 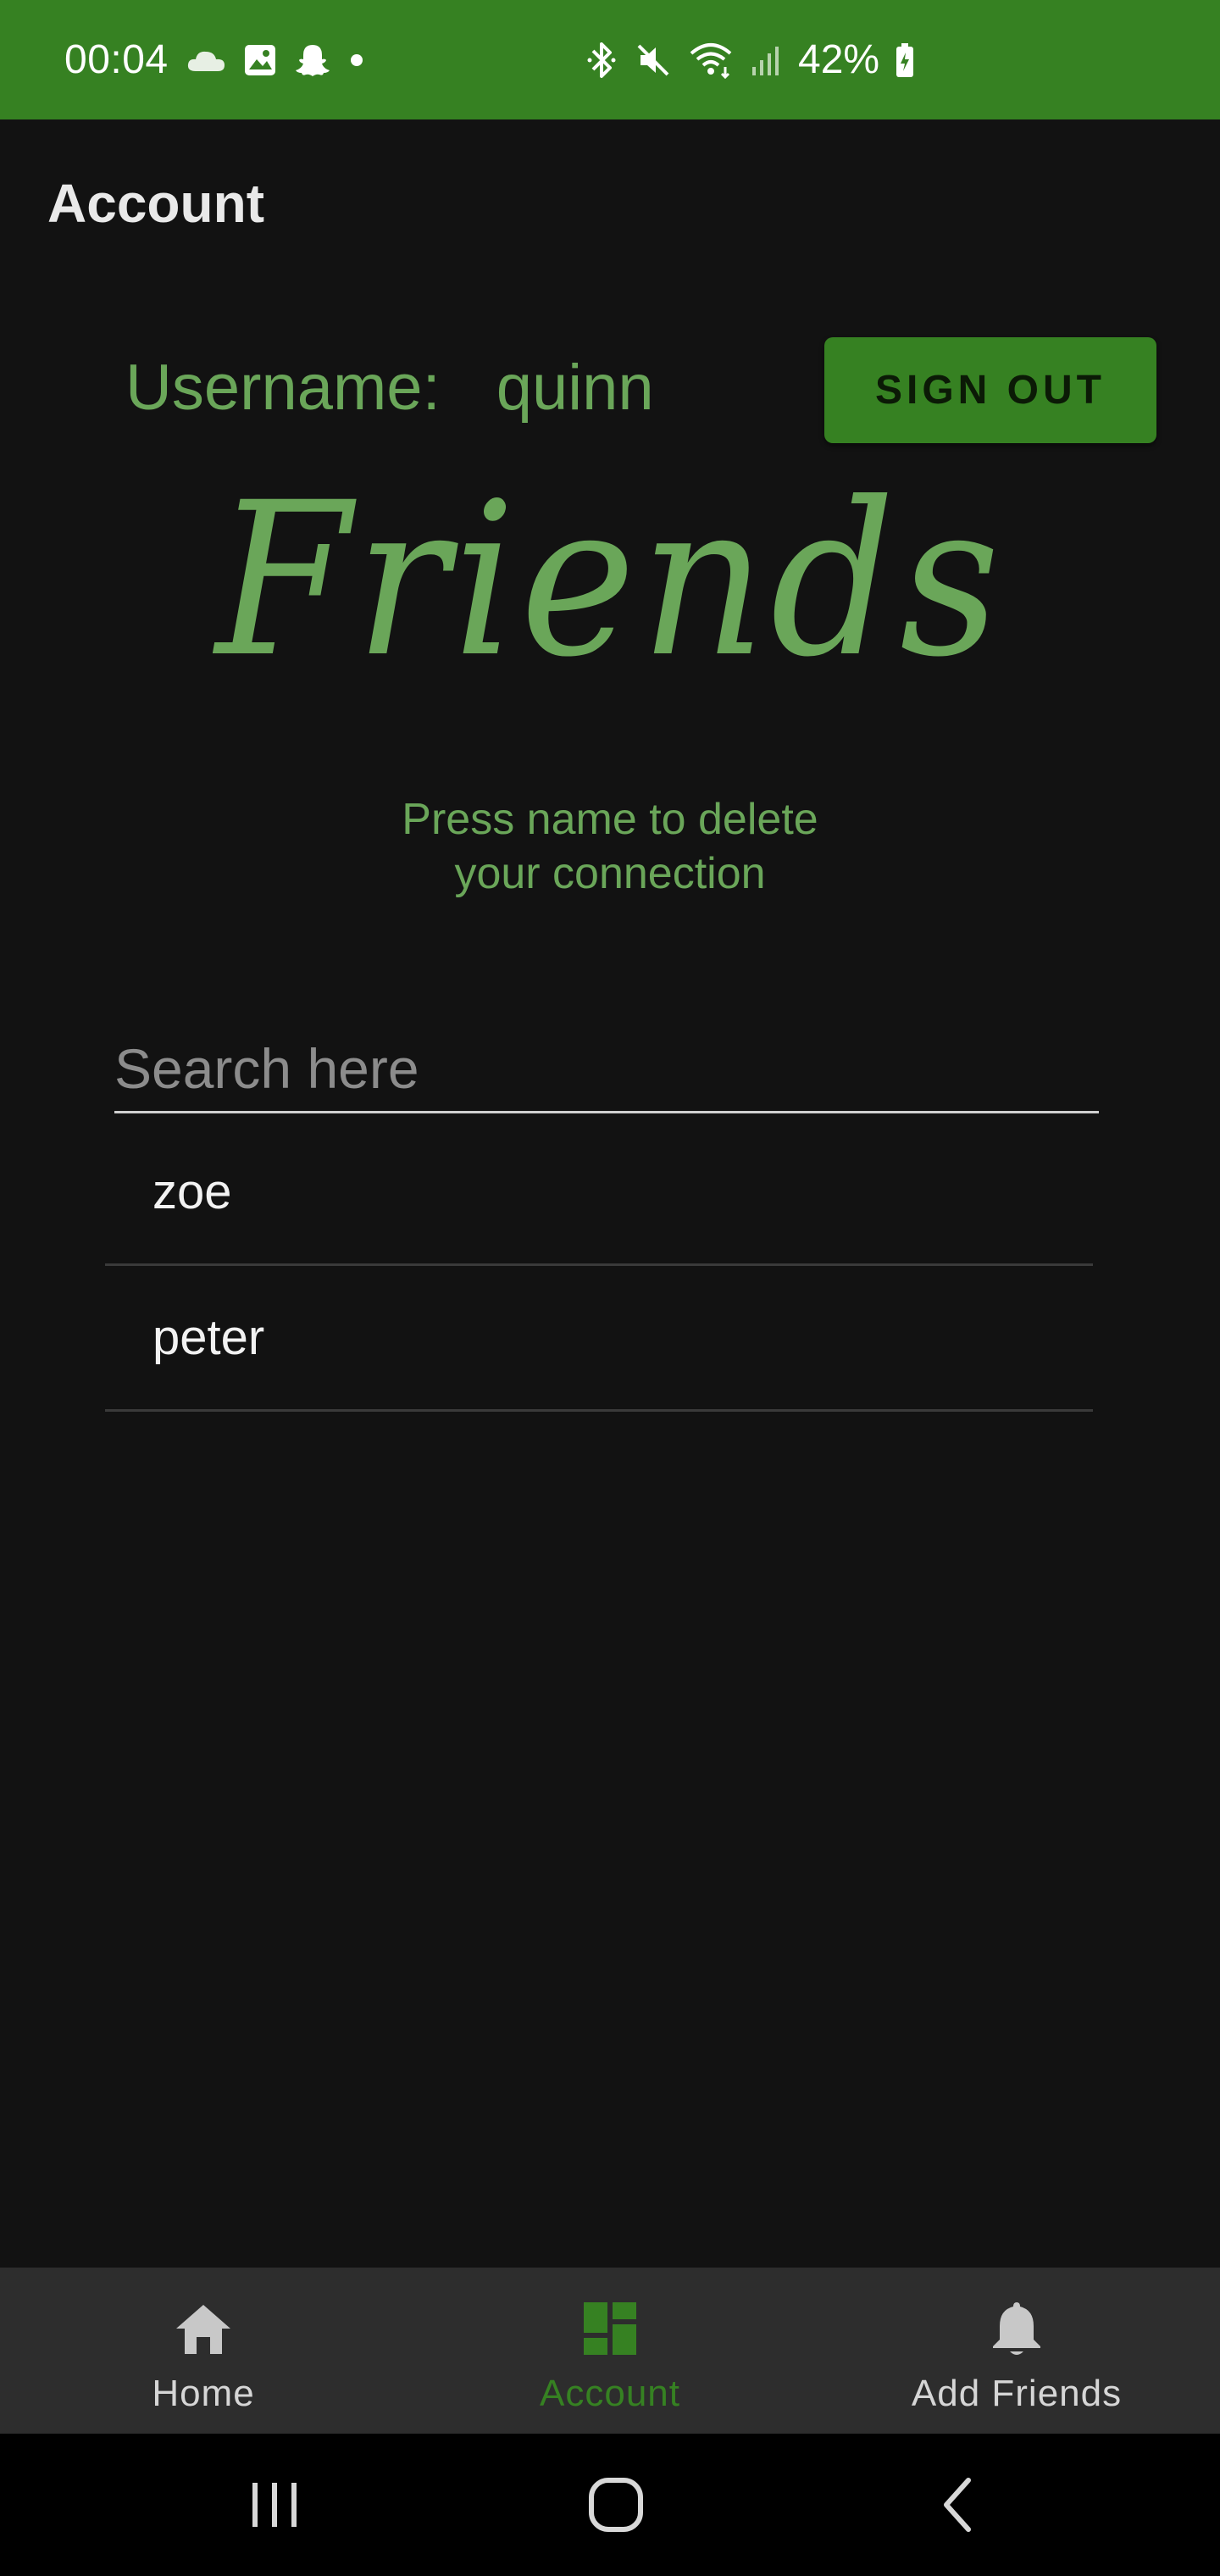 I want to click on wifi-icon, so click(x=711, y=60).